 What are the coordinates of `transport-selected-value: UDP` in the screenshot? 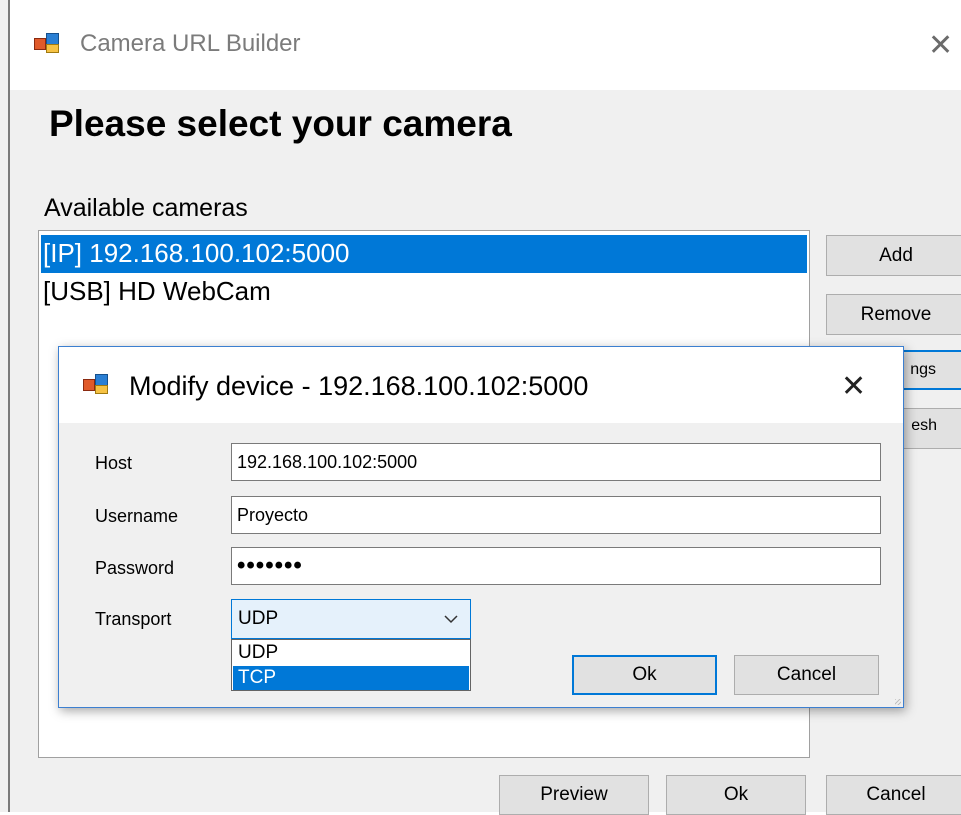 It's located at (258, 618).